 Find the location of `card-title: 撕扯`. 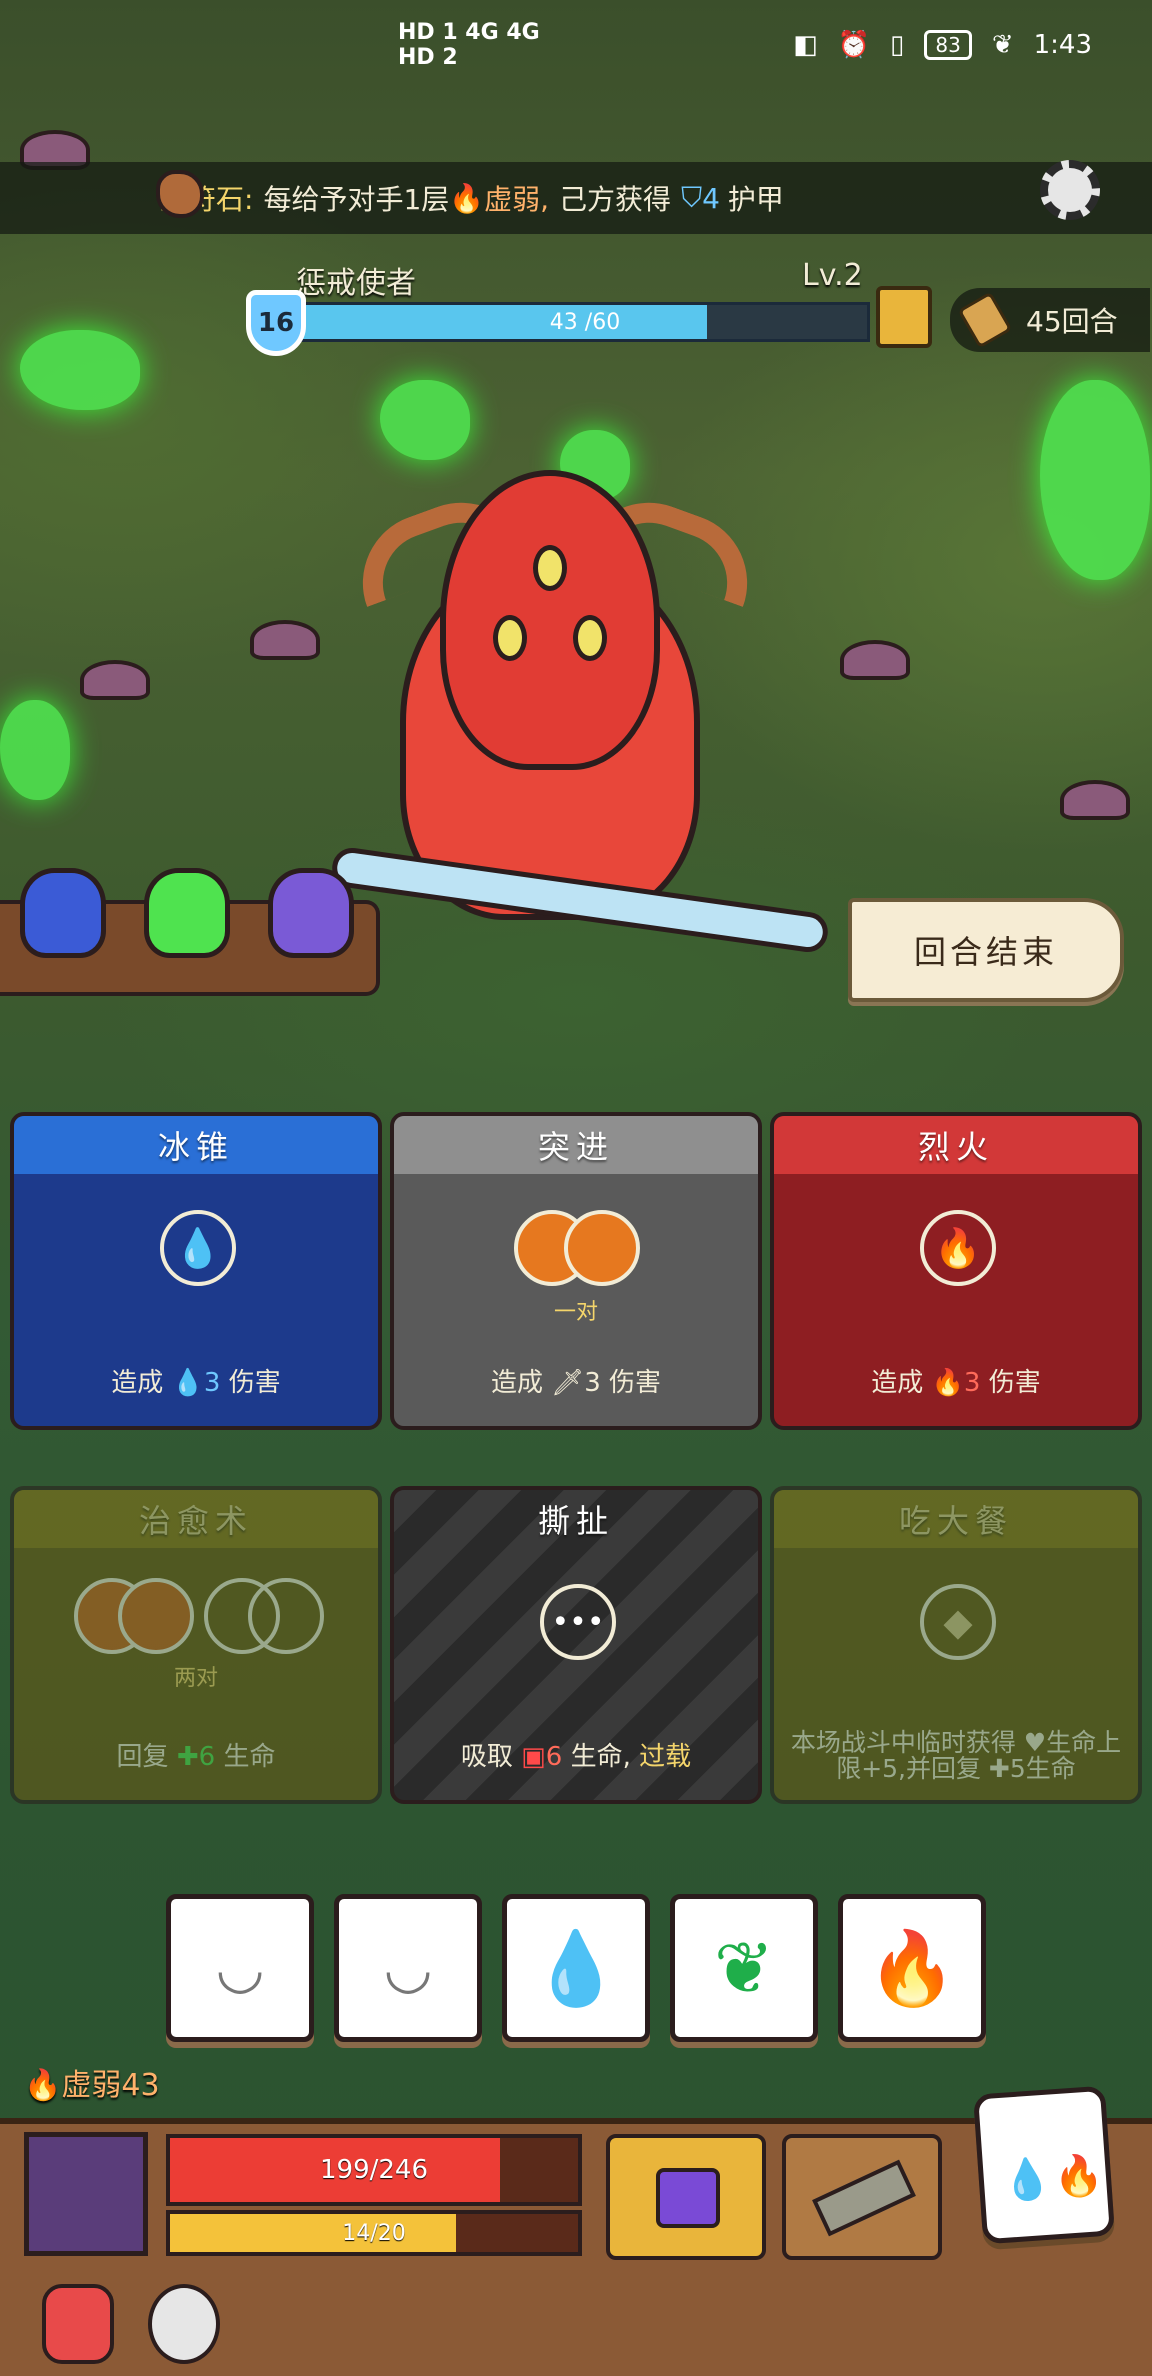

card-title: 撕扯 is located at coordinates (575, 1521).